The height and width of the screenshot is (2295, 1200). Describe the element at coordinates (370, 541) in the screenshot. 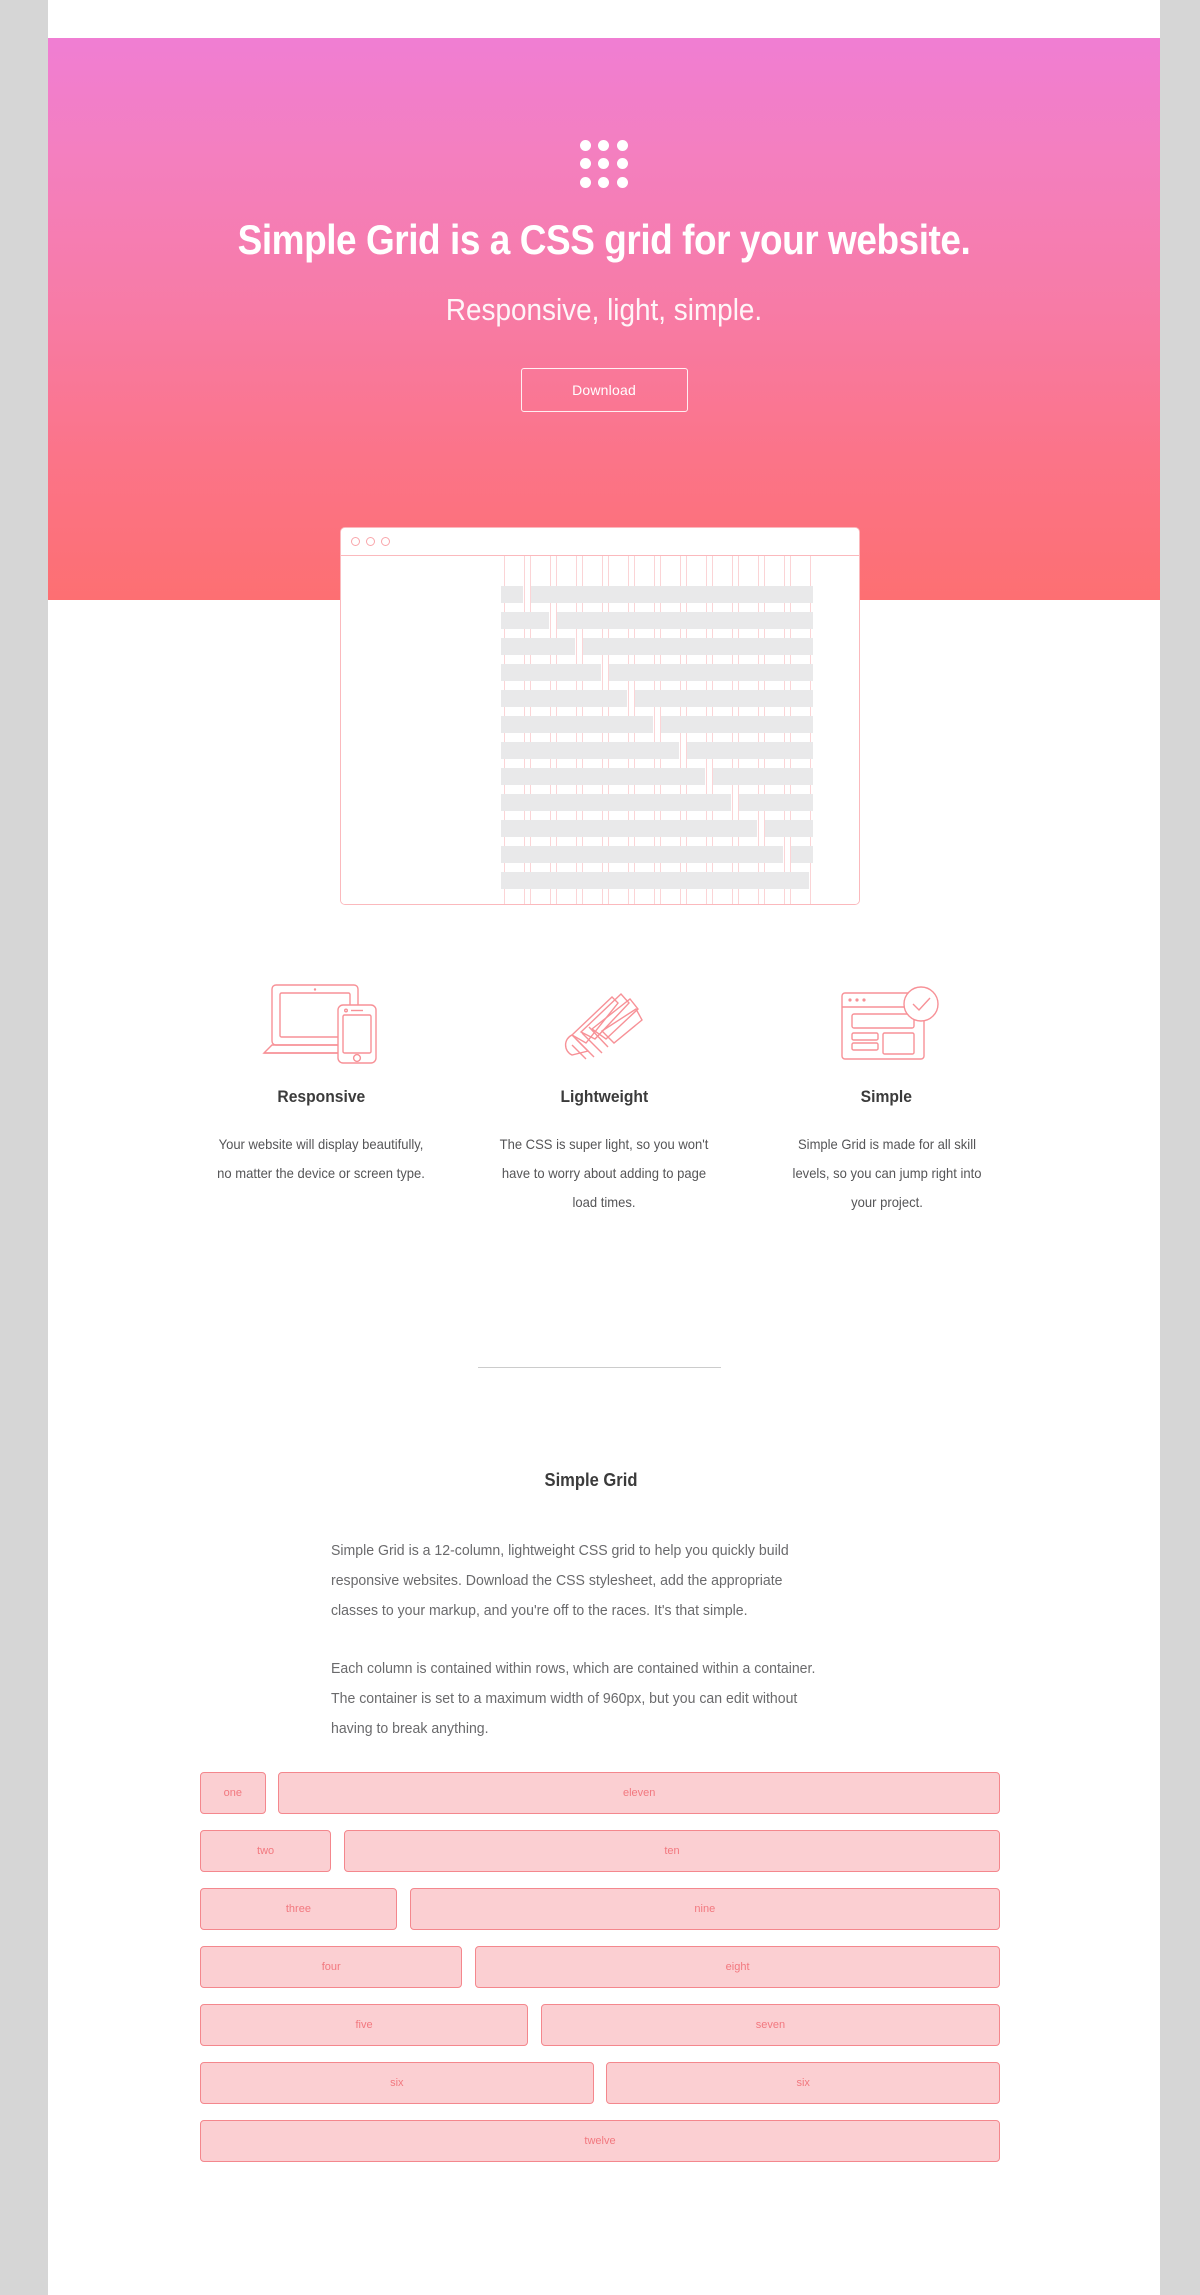

I see `traffic-light-minimize-icon` at that location.